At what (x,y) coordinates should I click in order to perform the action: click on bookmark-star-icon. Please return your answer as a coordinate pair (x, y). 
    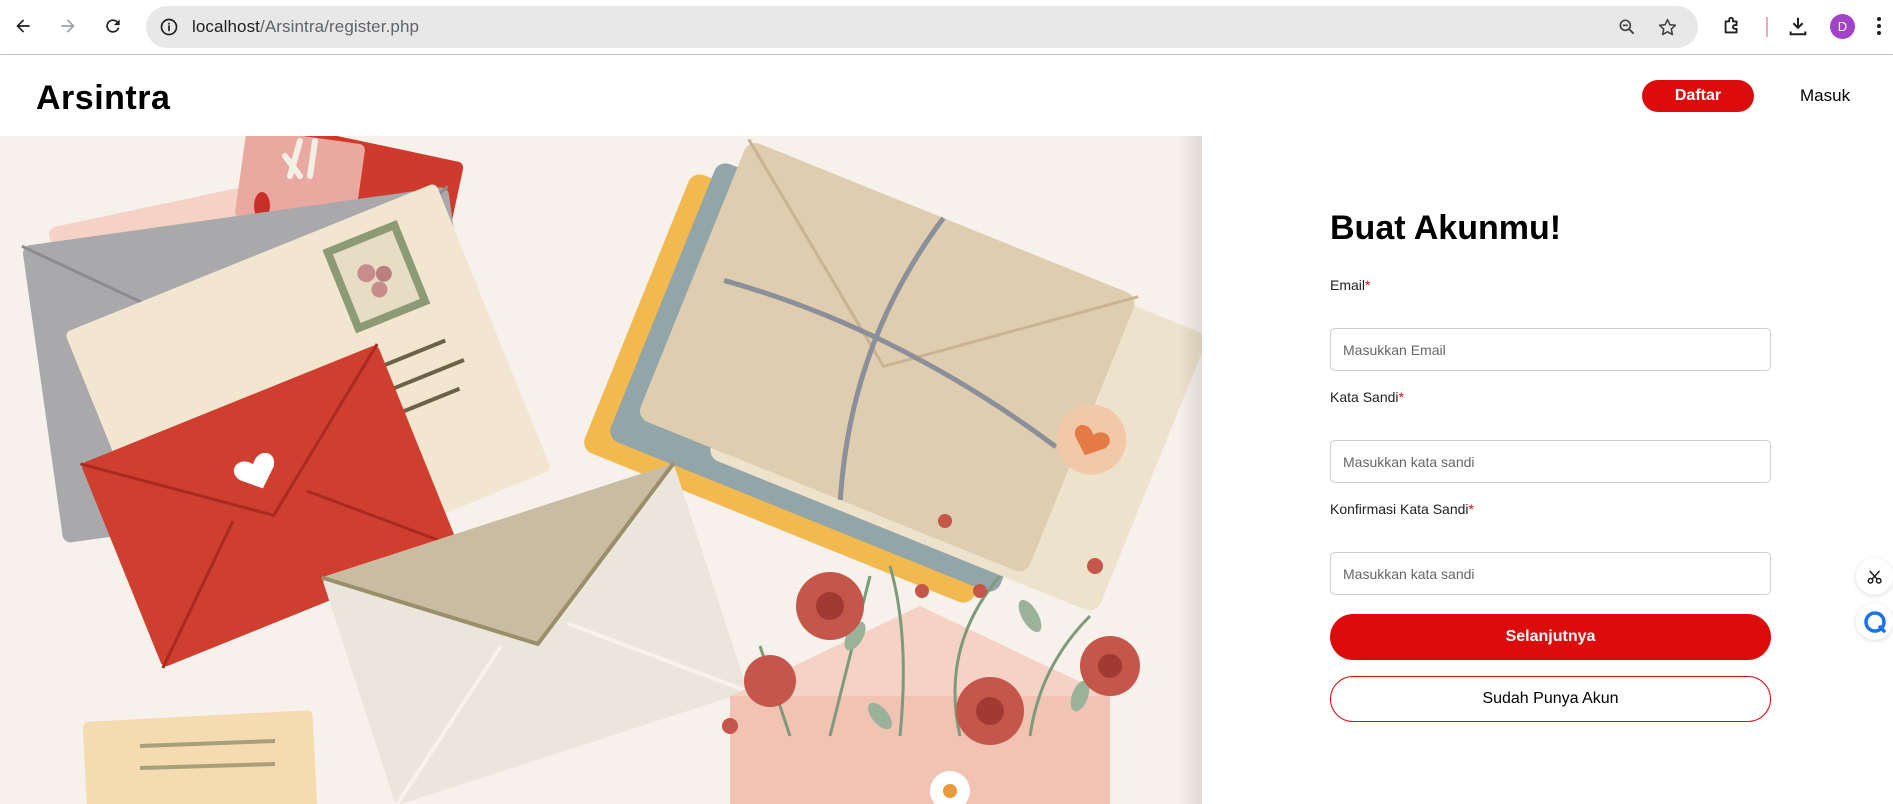
    Looking at the image, I should click on (1667, 27).